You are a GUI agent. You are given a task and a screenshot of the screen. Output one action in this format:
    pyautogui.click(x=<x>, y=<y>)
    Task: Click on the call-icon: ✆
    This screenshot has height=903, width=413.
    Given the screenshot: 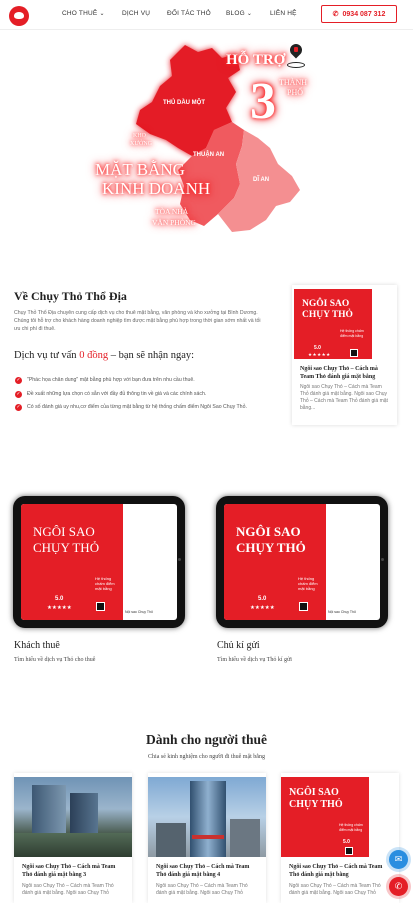 What is the action you would take?
    pyautogui.click(x=398, y=886)
    